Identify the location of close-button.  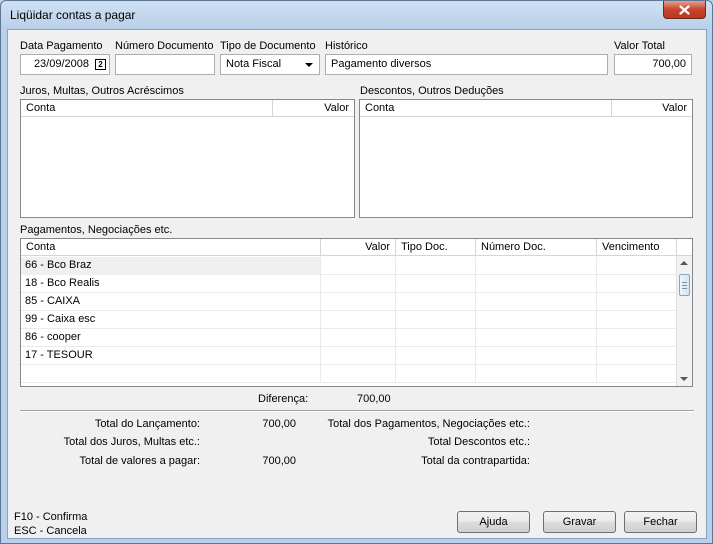
(684, 10).